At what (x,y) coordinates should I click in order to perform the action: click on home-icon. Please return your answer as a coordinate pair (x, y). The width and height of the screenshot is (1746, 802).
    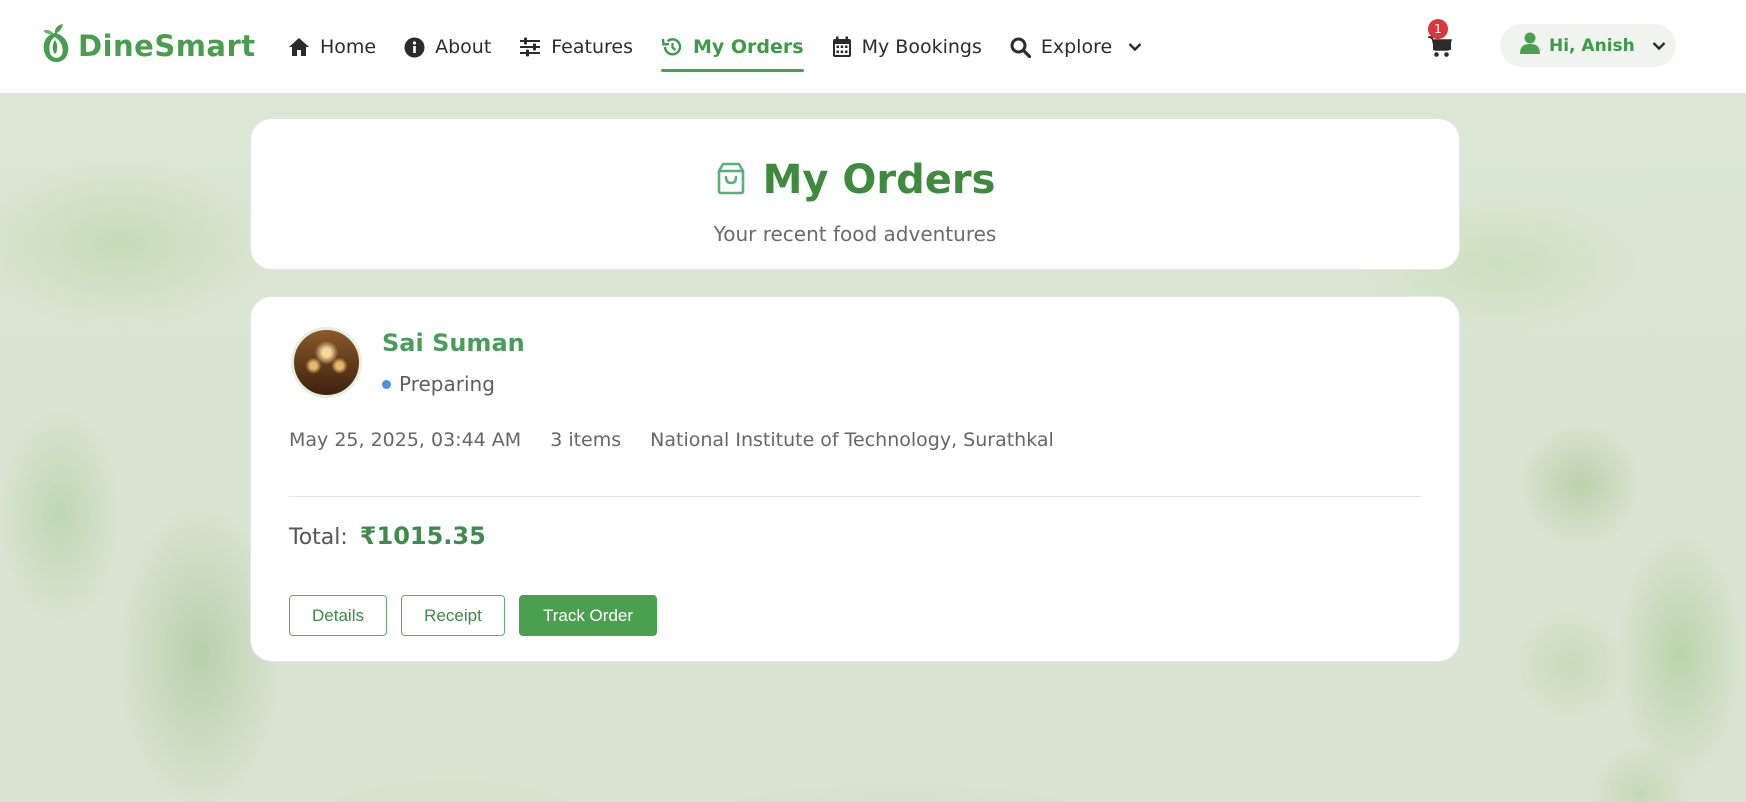
    Looking at the image, I should click on (299, 47).